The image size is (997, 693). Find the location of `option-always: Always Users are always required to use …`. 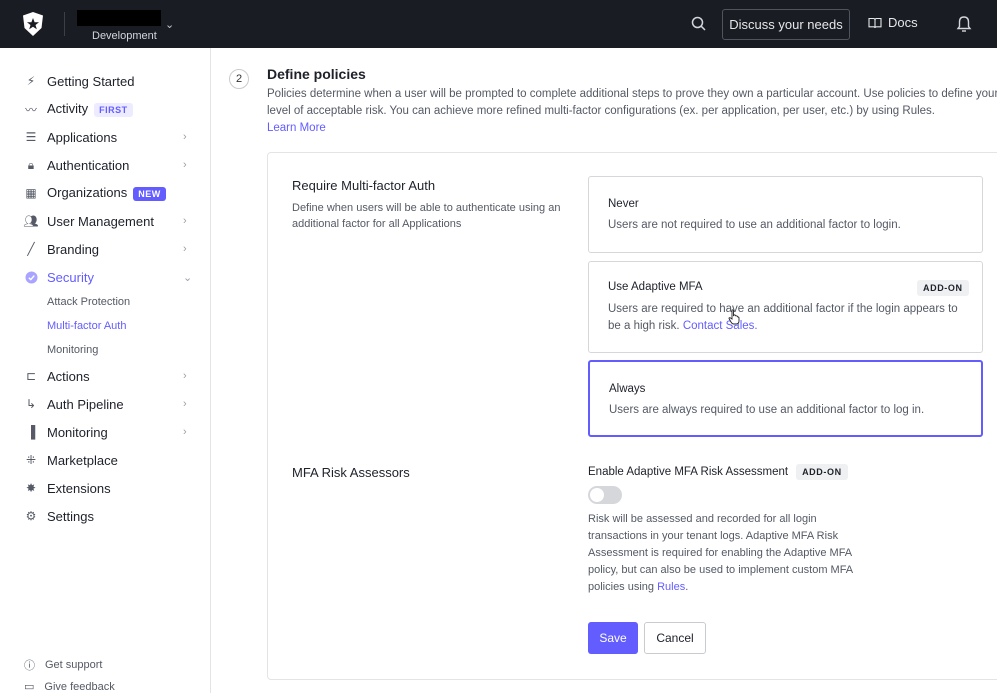

option-always: Always Users are always required to use … is located at coordinates (785, 398).